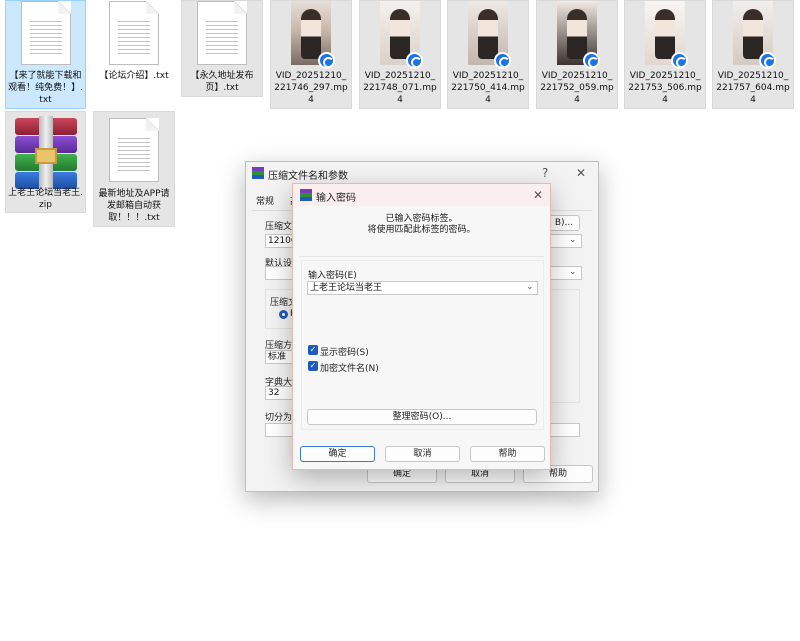  Describe the element at coordinates (134, 206) in the screenshot. I see `file-name: 最新地址及APP请发邮箱自动获取！！！.txt` at that location.